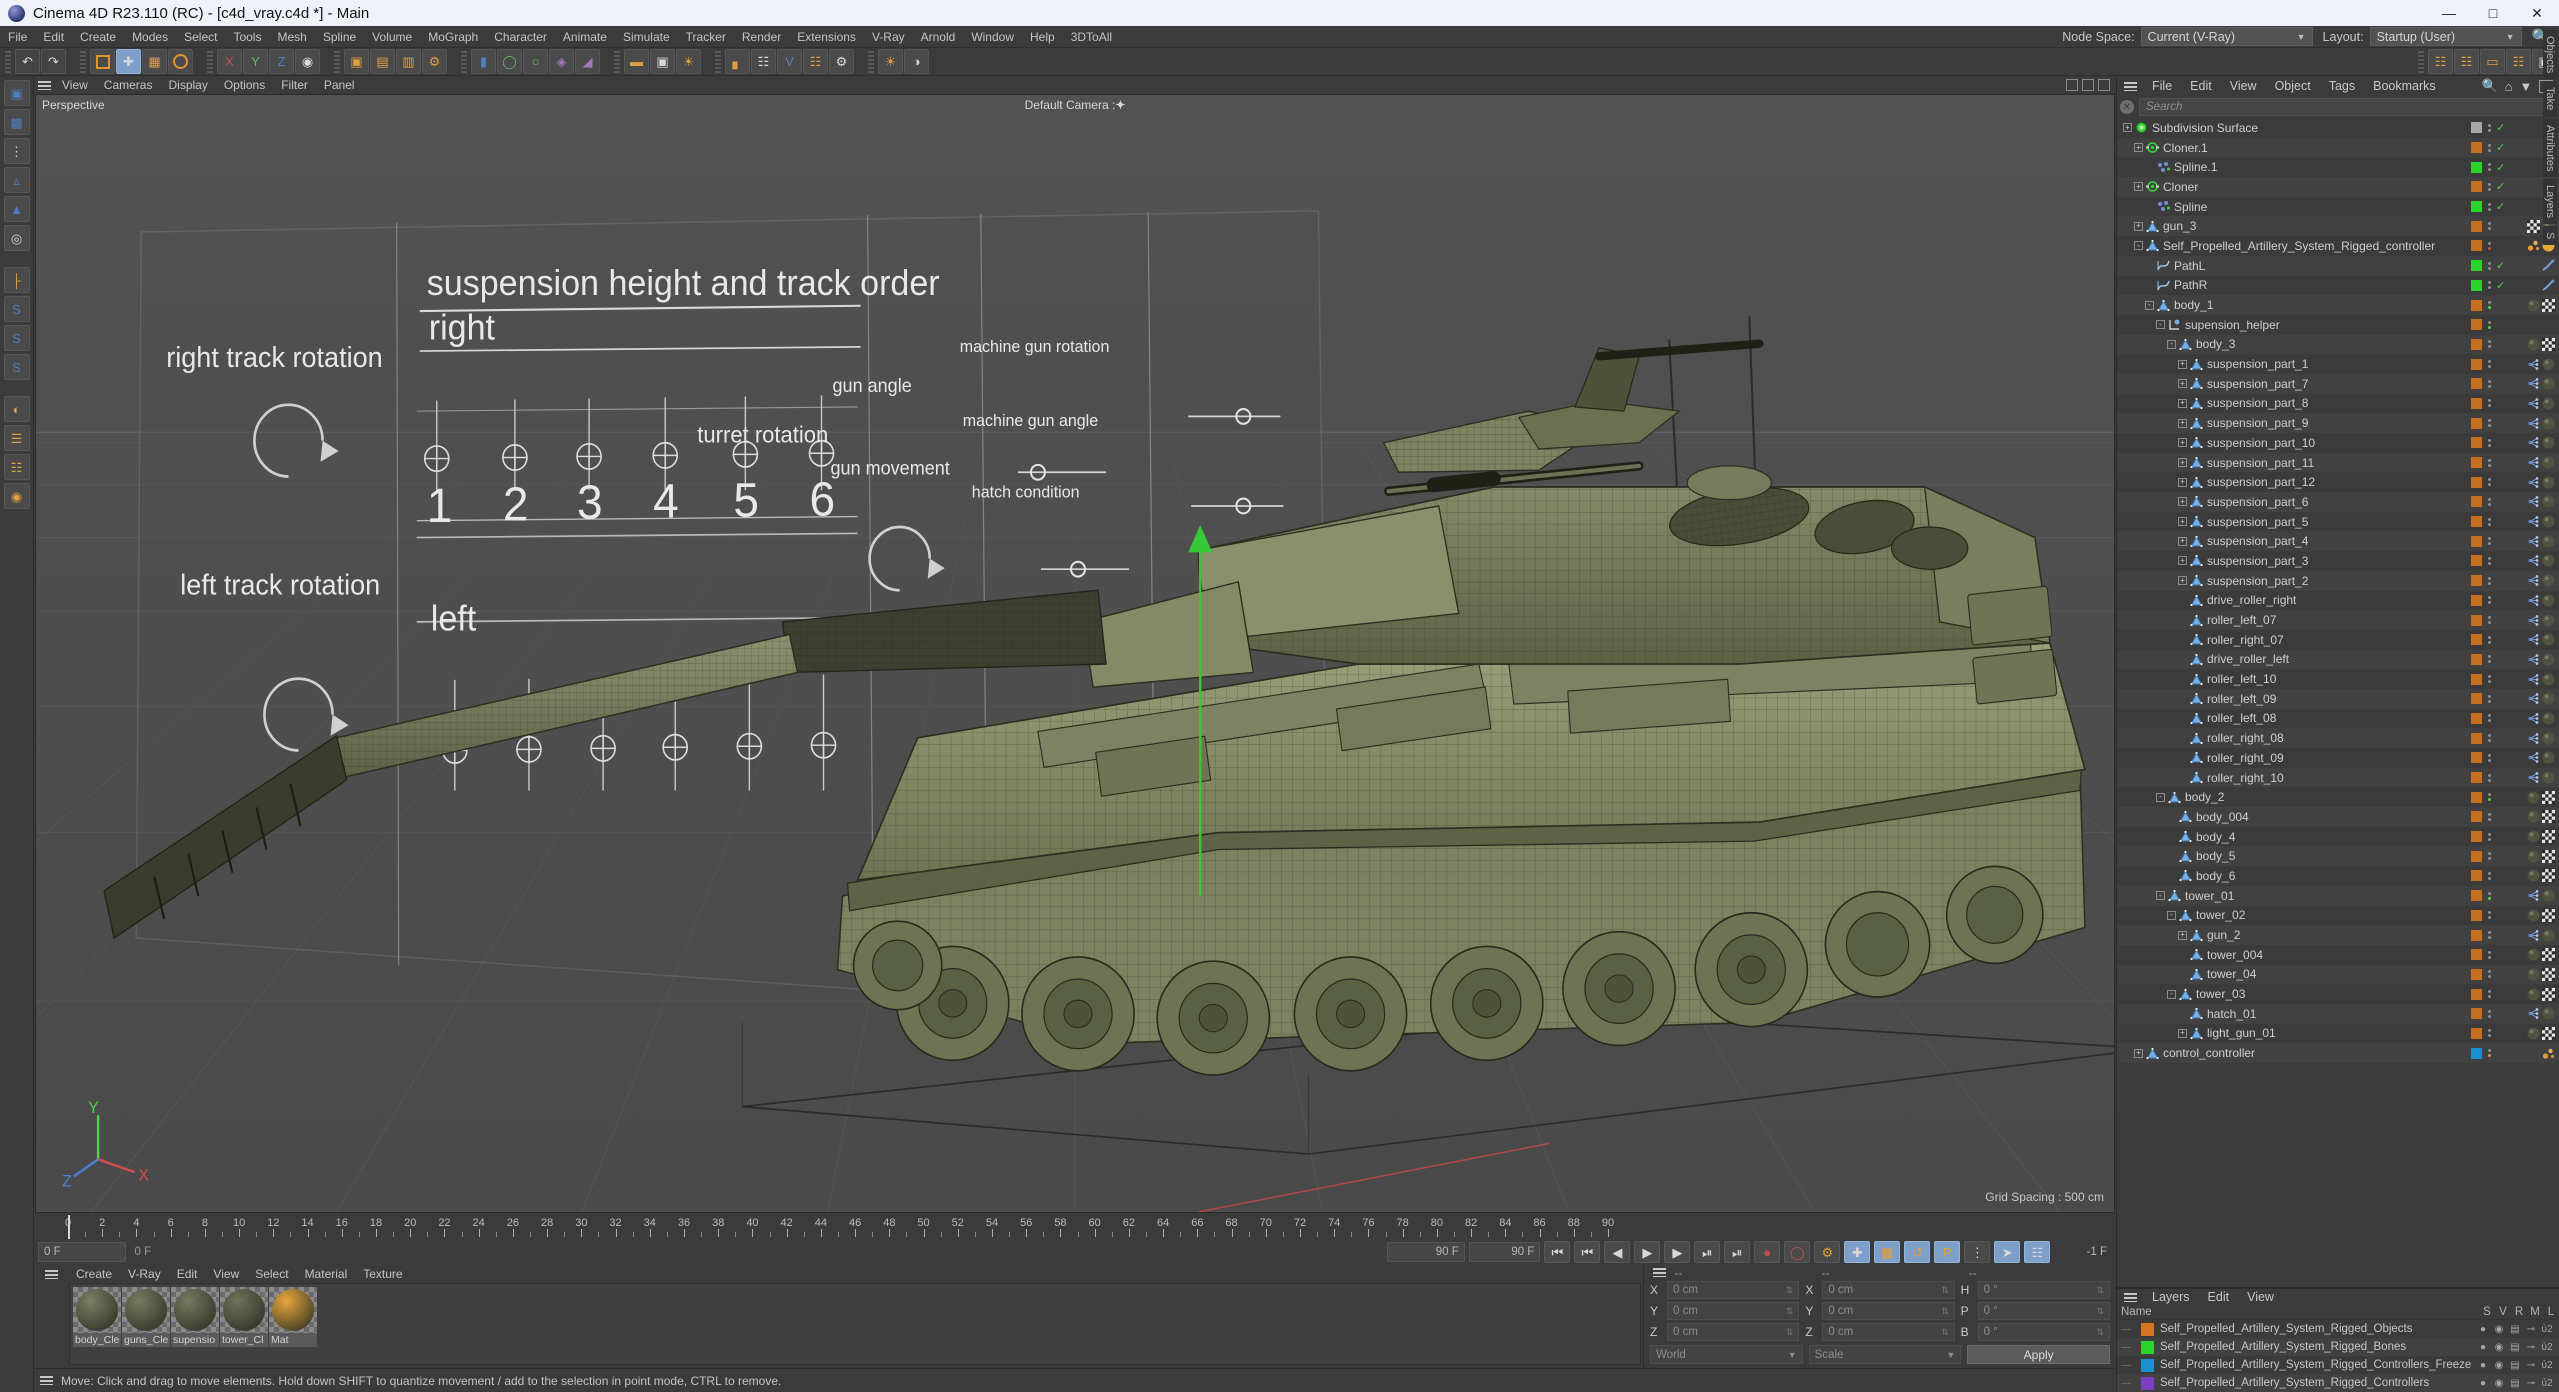  What do you see at coordinates (144, 1274) in the screenshot?
I see `material-menu-v-ray: V-Ray` at bounding box center [144, 1274].